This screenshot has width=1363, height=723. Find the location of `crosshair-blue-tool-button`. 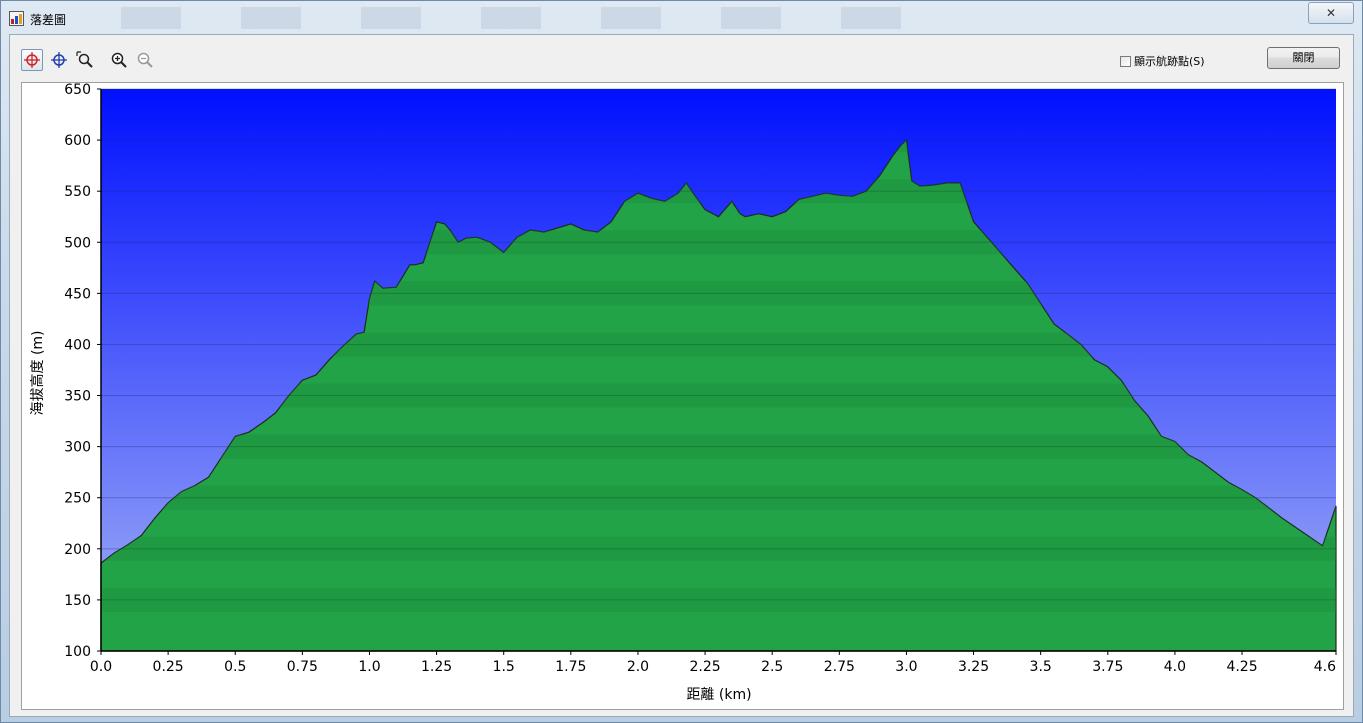

crosshair-blue-tool-button is located at coordinates (59, 60).